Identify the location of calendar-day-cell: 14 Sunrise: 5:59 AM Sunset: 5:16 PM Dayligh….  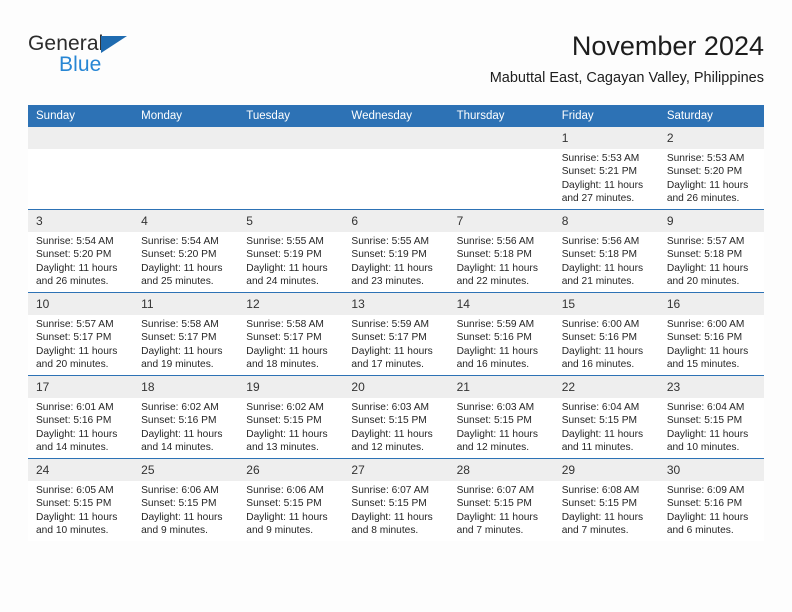
(501, 334).